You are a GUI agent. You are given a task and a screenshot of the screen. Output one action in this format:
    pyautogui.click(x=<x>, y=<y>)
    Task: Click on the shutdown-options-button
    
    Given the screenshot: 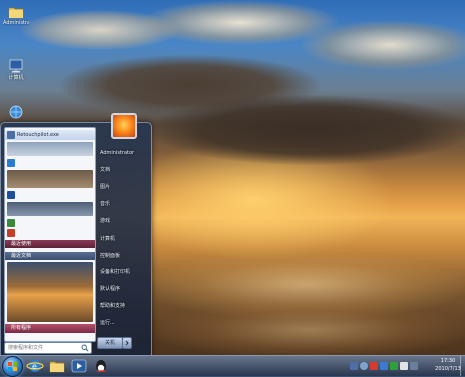 What is the action you would take?
    pyautogui.click(x=127, y=343)
    